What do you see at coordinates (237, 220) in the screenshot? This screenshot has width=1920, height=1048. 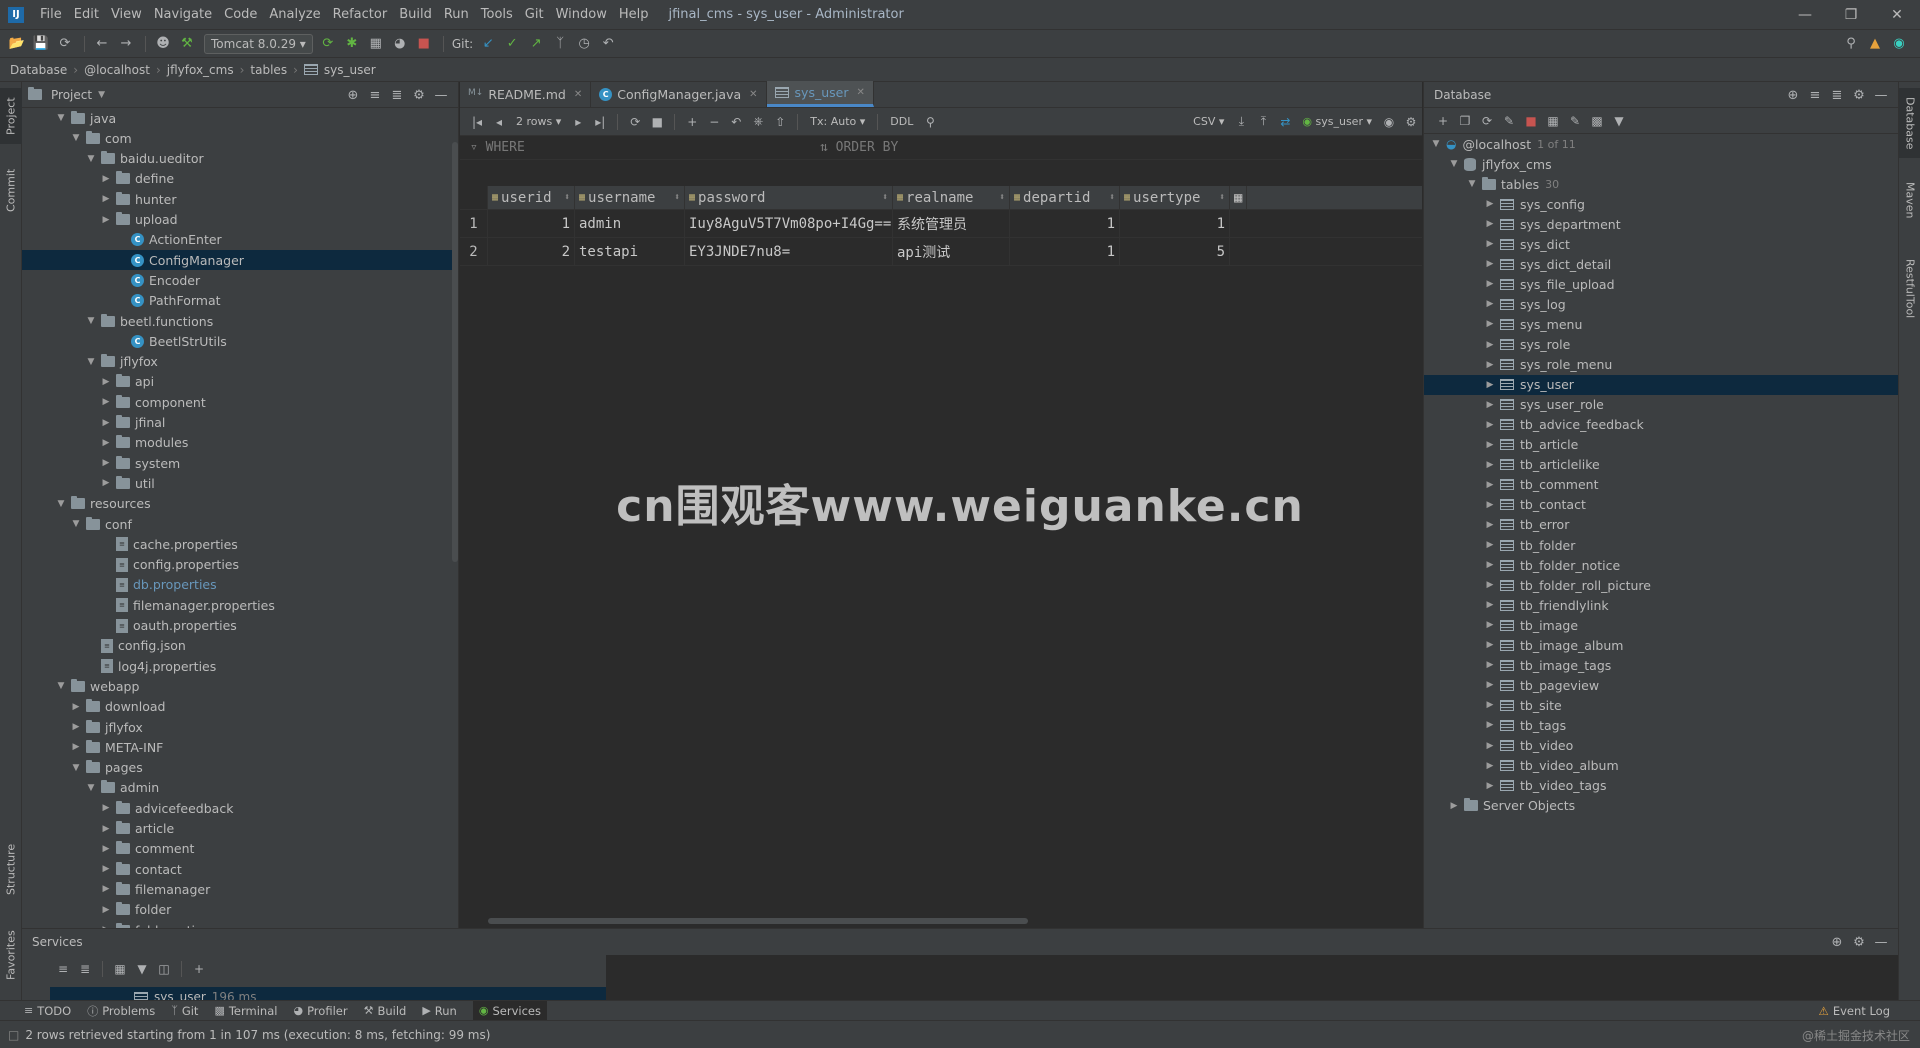 I see `tree-item: ▶ upload` at bounding box center [237, 220].